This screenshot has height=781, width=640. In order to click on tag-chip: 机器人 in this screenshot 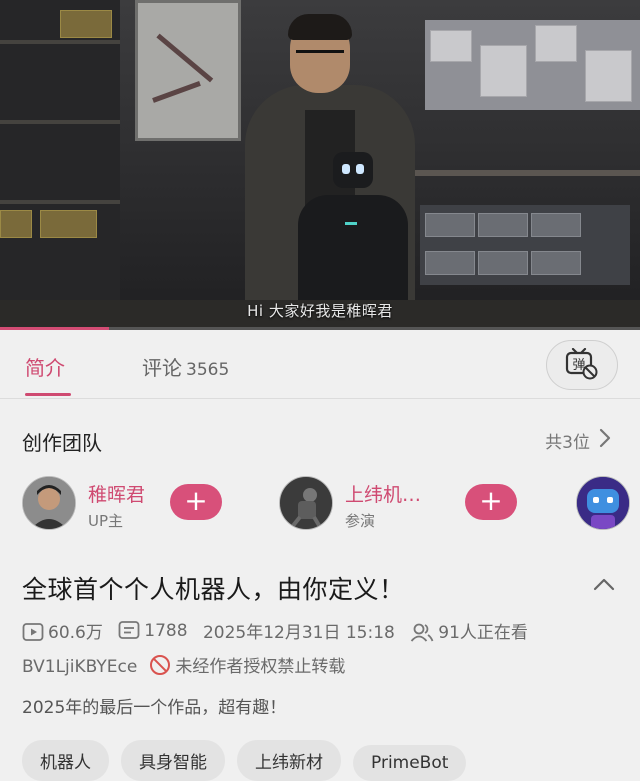, I will do `click(65, 760)`.